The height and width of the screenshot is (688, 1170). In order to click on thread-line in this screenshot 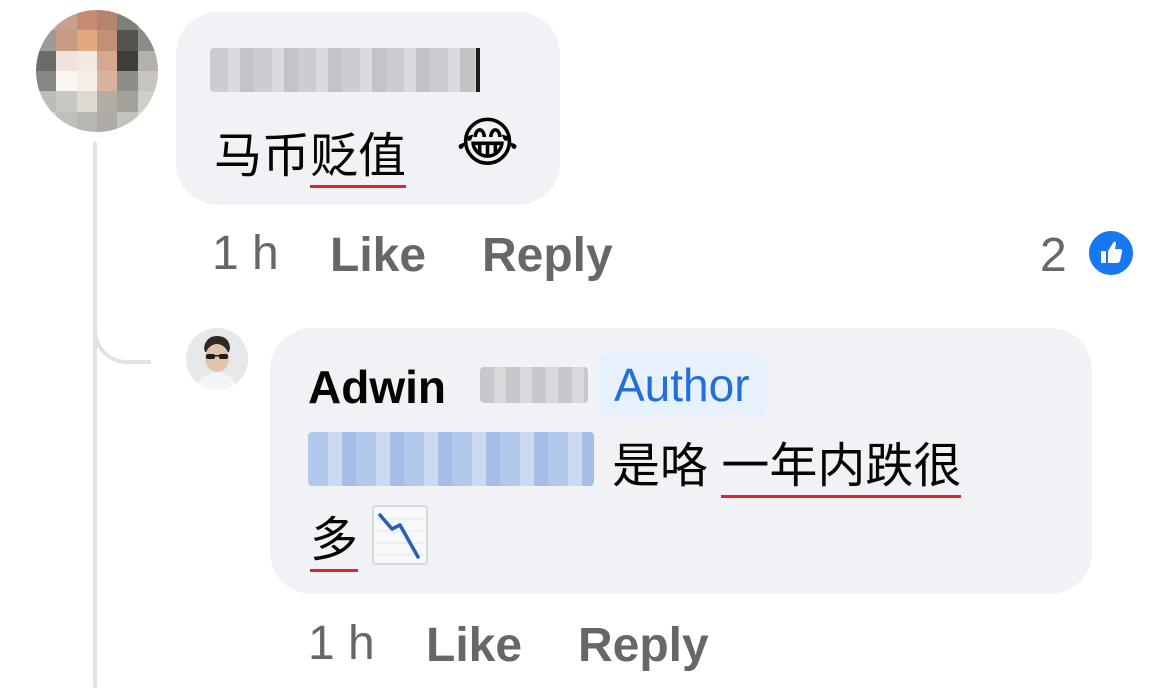, I will do `click(95, 415)`.